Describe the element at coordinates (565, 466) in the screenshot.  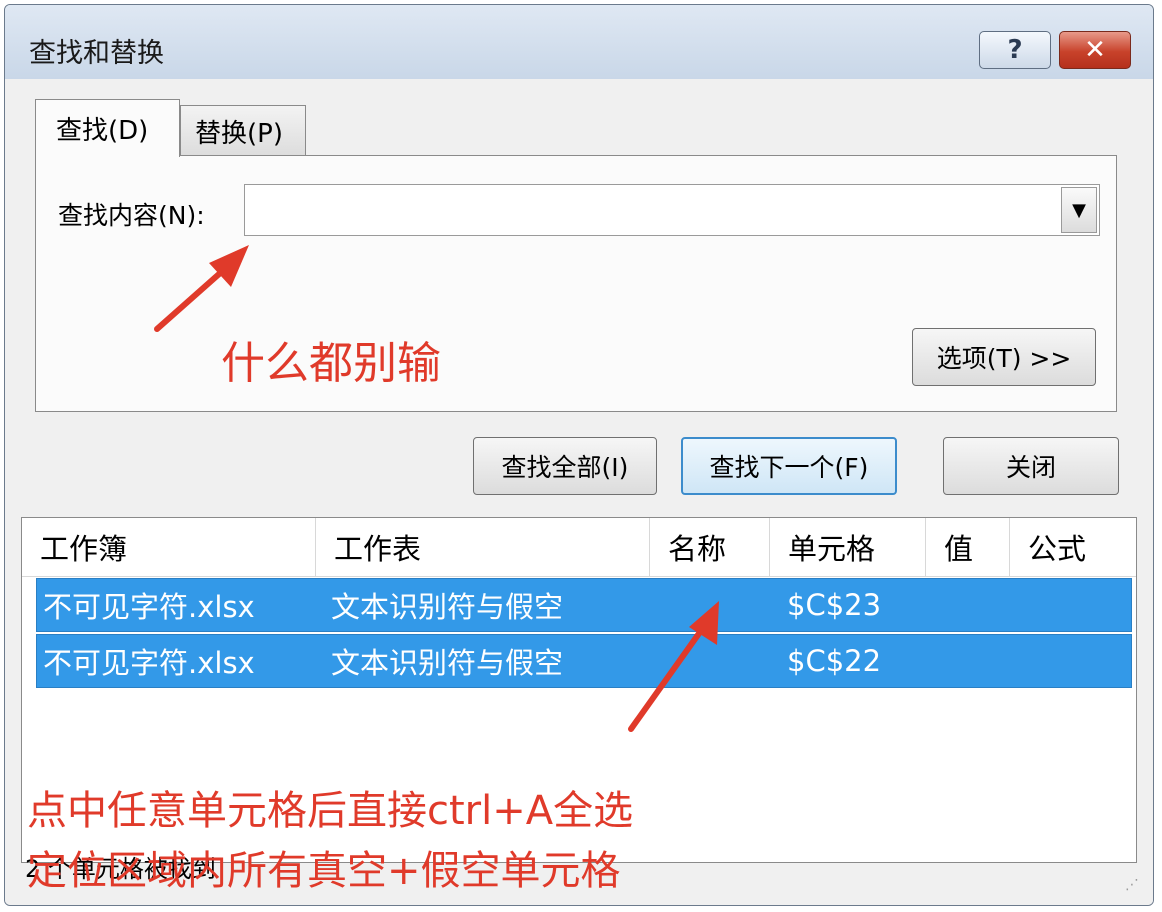
I see `find-all-button: 查找全部(I)` at that location.